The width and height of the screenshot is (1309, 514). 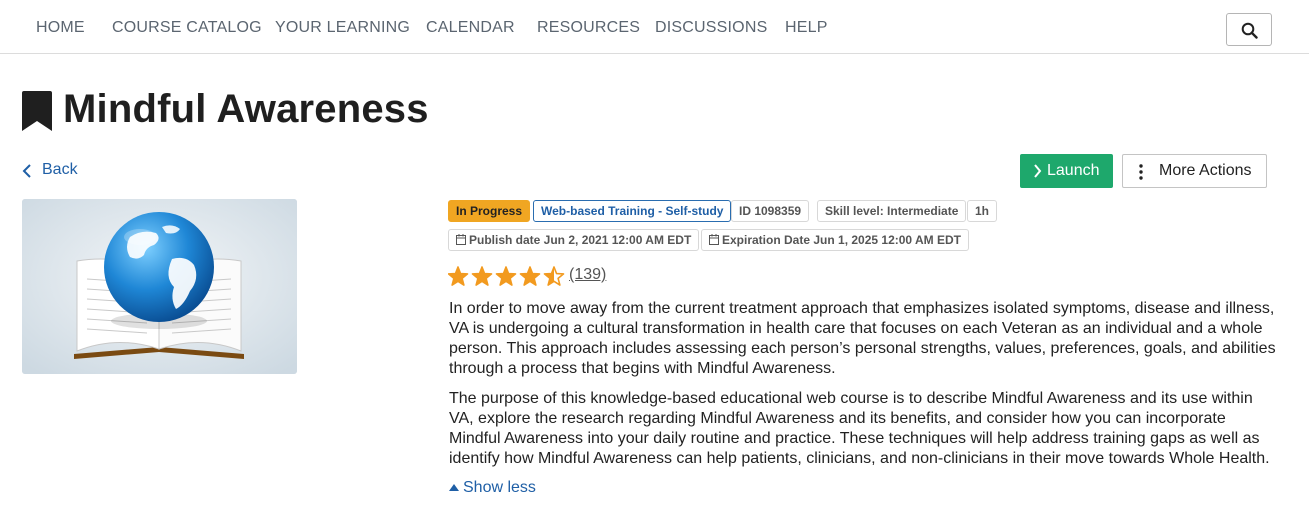 What do you see at coordinates (632, 211) in the screenshot?
I see `training-type-badge: Web-based Training - Self-study` at bounding box center [632, 211].